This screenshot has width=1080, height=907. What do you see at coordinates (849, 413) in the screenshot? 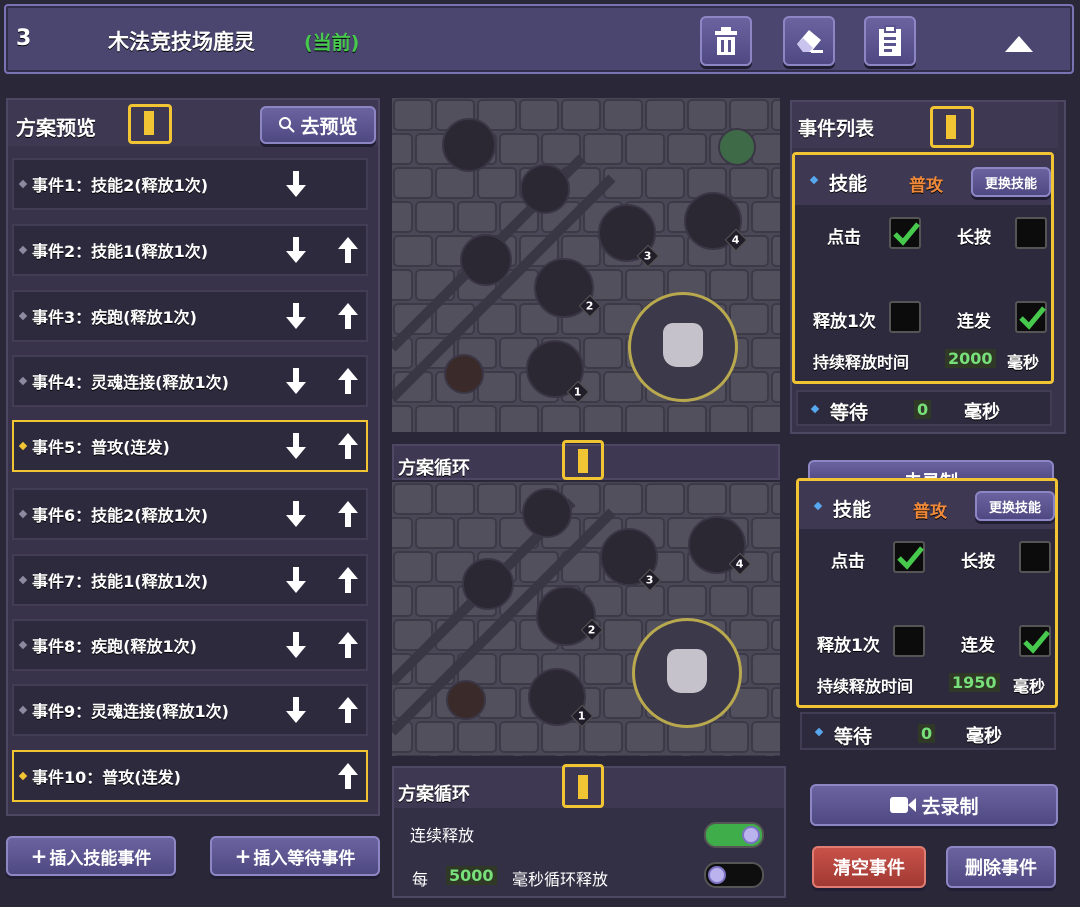
I see `wait-label: 等待` at bounding box center [849, 413].